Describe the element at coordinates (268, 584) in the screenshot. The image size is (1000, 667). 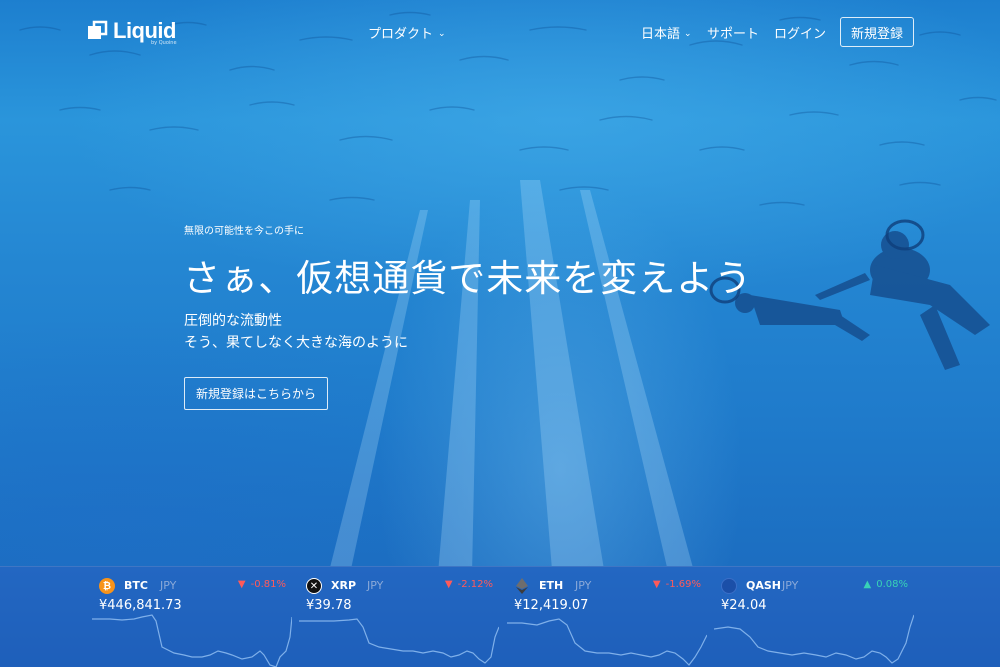
I see `coin-change-value: -0.81%` at that location.